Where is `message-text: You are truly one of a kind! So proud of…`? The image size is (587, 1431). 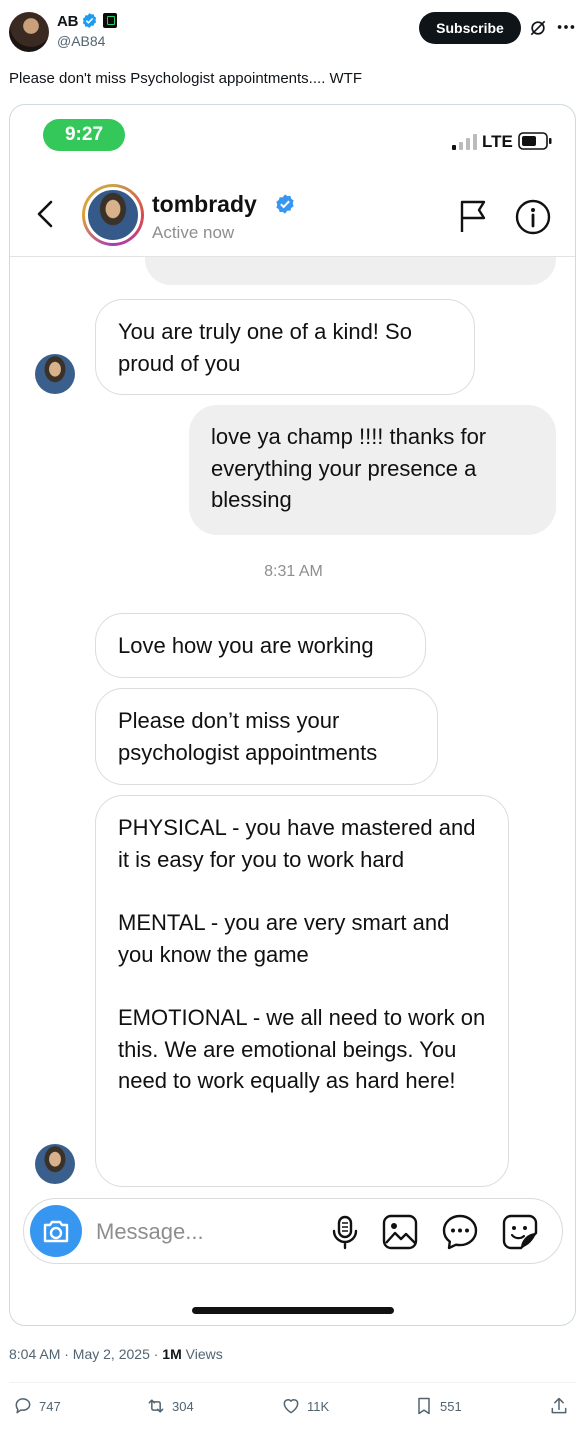
message-text: You are truly one of a kind! So proud of… is located at coordinates (265, 347).